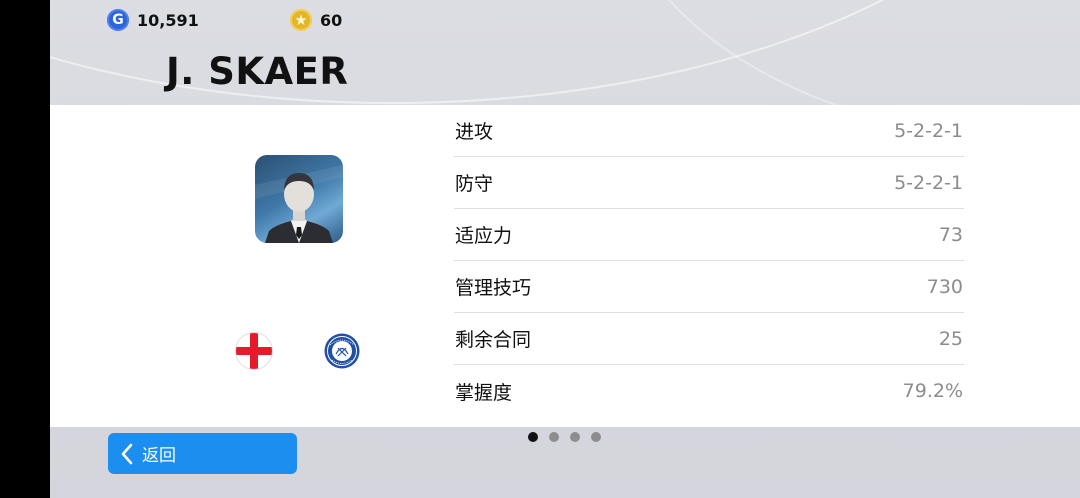  Describe the element at coordinates (493, 288) in the screenshot. I see `stat-label: 管理技巧` at that location.